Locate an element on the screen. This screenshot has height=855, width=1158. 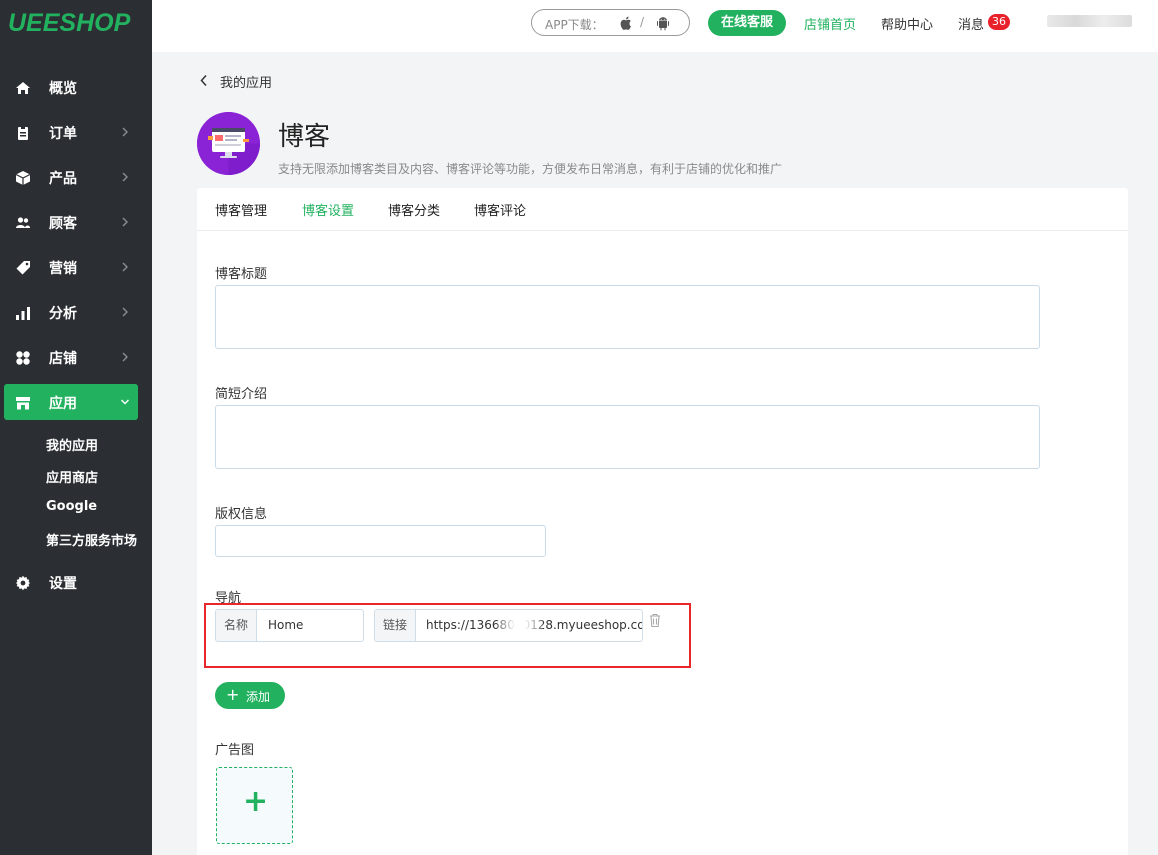
sidebar-item-settings: 设置 is located at coordinates (71, 582).